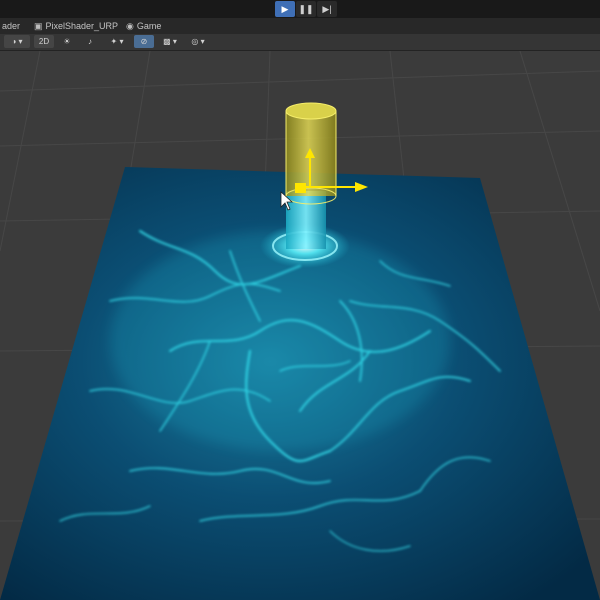 The width and height of the screenshot is (600, 600). I want to click on scene-toolbar: ◑ ▾ 2D ☀ ♪ ✦ ▾ ⊘ ▩ ▾ ◎ ▾, so click(300, 42).